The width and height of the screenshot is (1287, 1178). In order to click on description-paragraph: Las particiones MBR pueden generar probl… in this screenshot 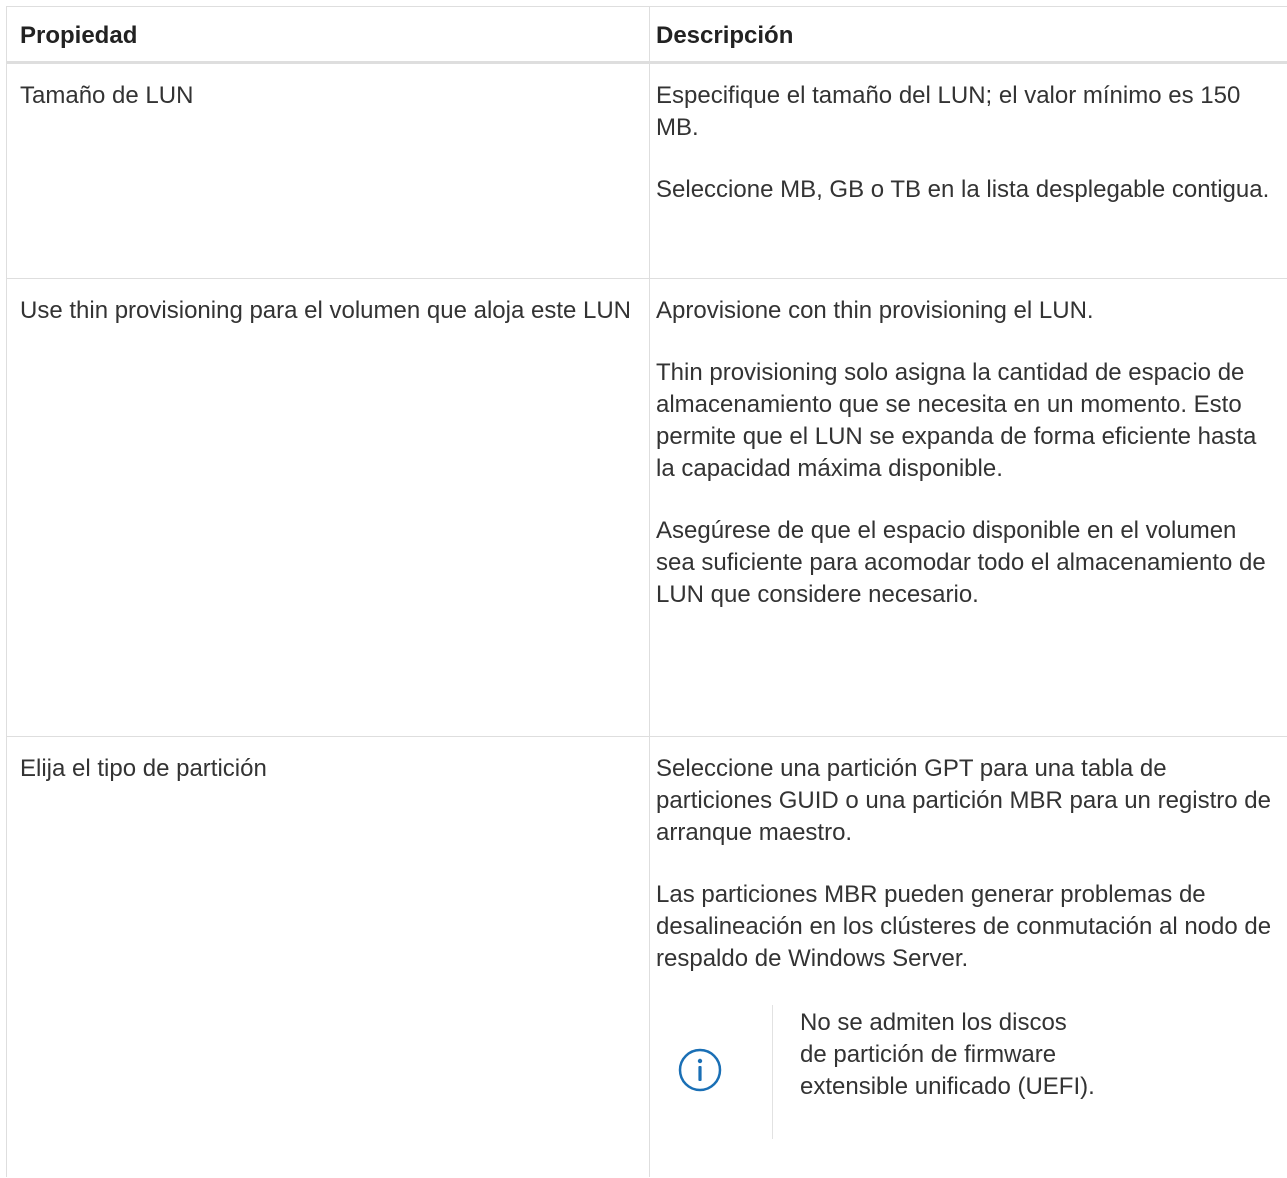, I will do `click(964, 926)`.